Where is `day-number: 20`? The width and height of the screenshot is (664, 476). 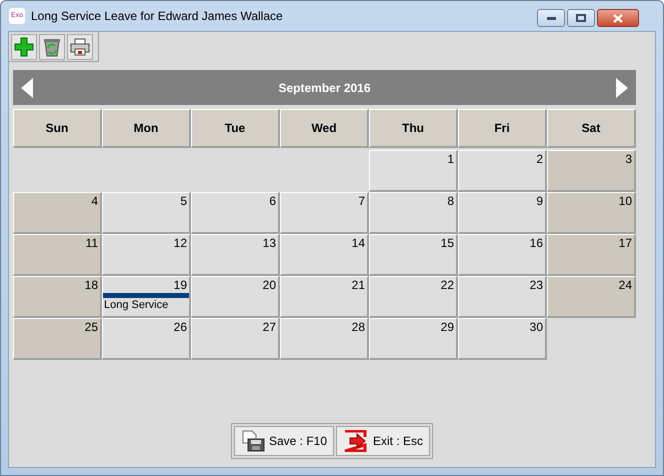 day-number: 20 is located at coordinates (269, 284).